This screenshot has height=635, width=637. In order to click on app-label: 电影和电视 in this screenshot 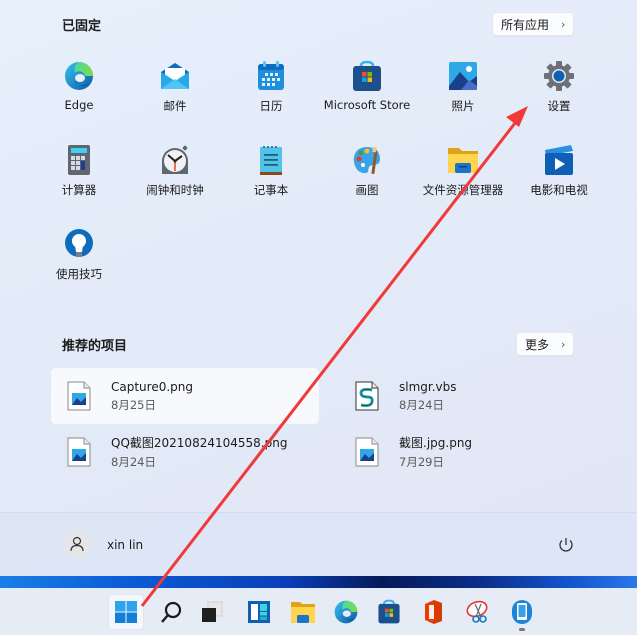, I will do `click(559, 190)`.